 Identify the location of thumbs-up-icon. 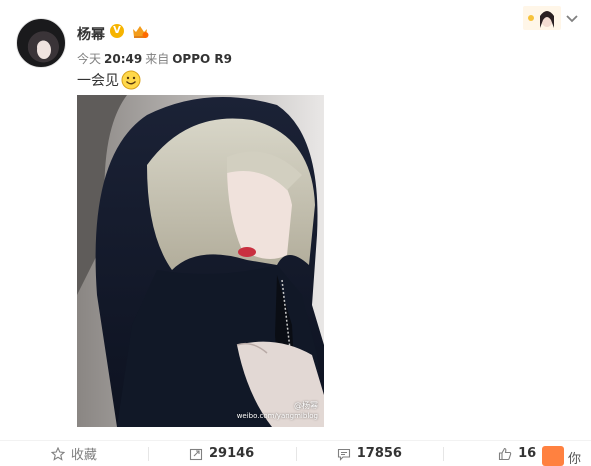
(505, 453).